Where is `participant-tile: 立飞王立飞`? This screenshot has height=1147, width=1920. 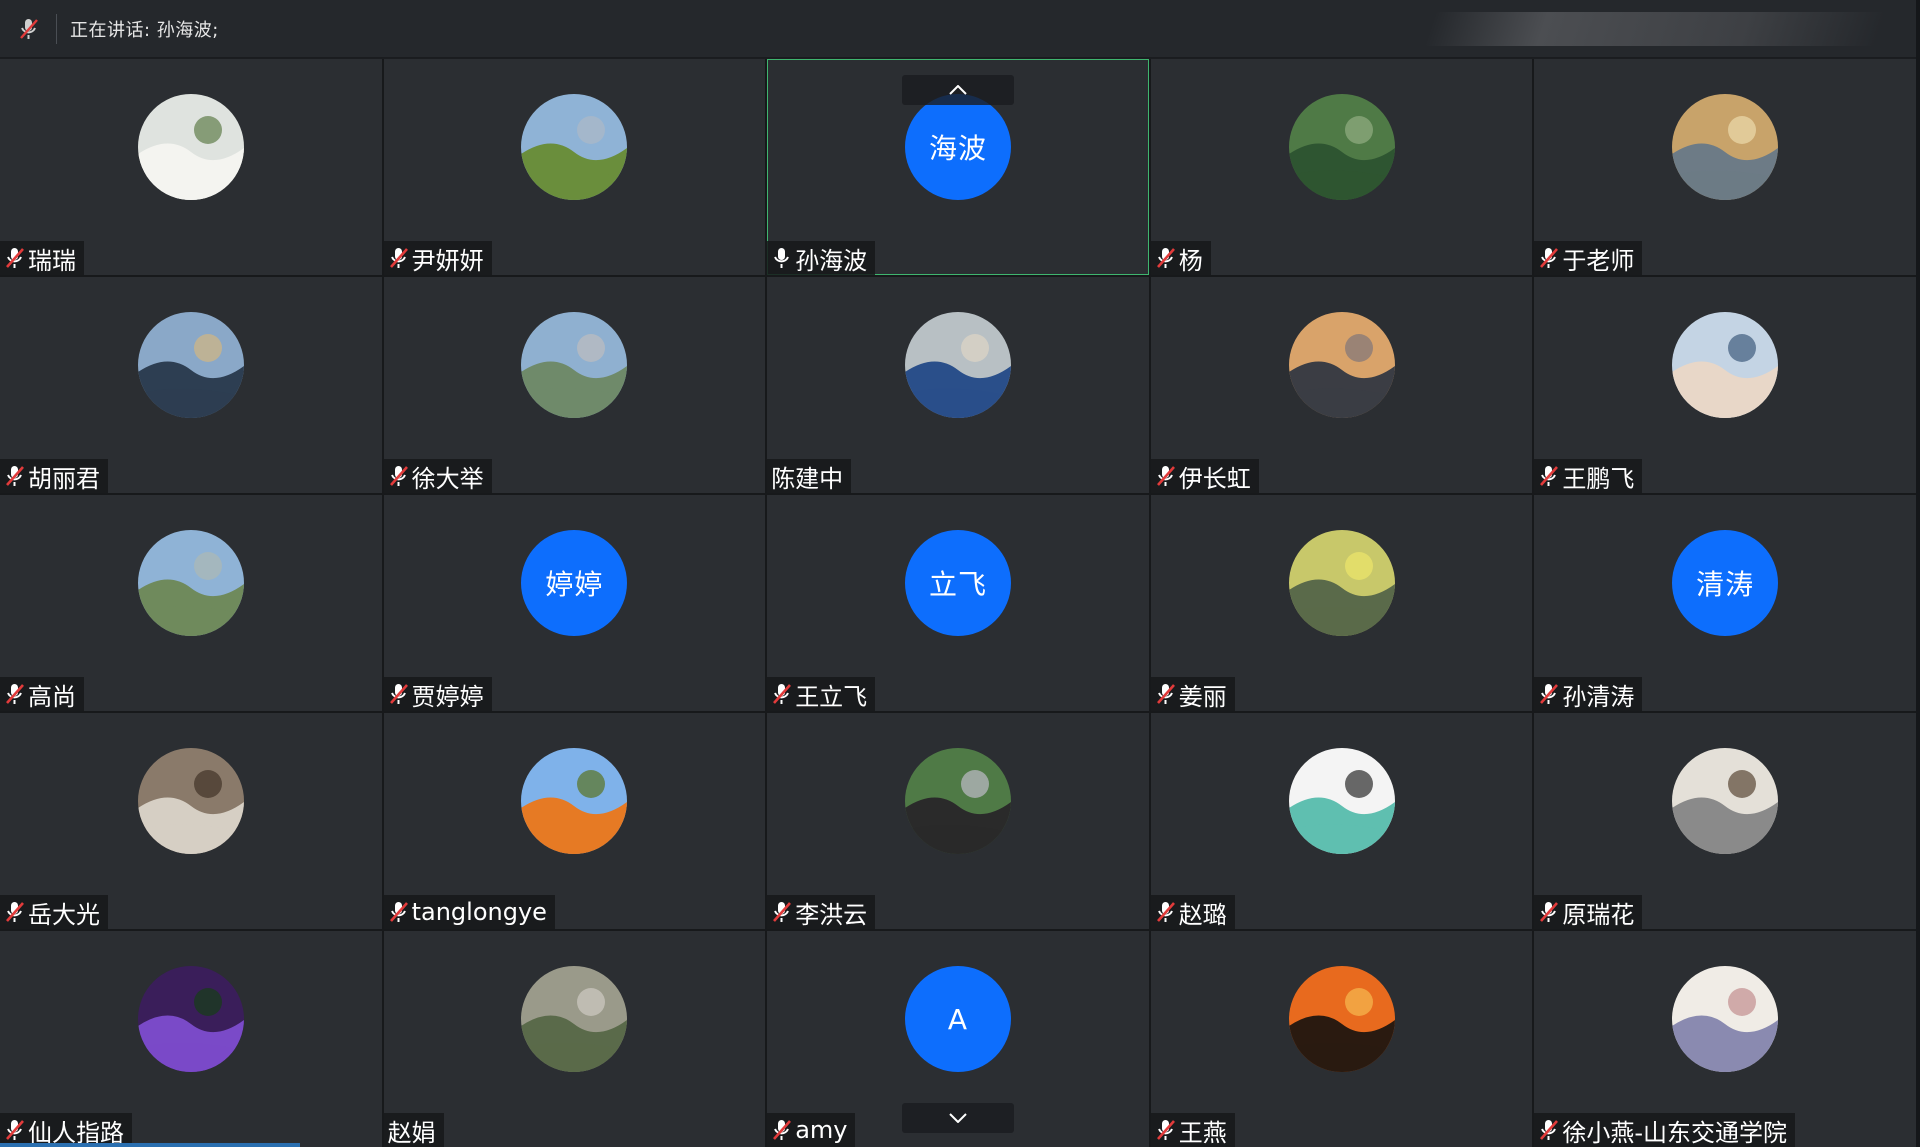
participant-tile: 立飞王立飞 is located at coordinates (958, 603).